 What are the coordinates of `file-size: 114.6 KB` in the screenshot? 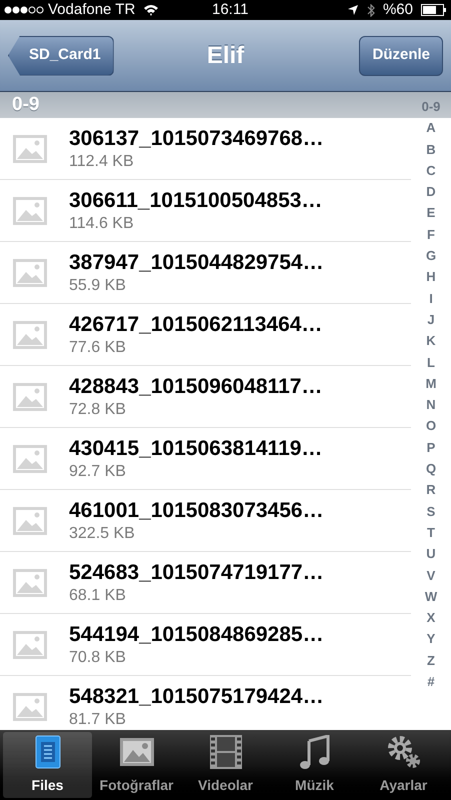 It's located at (102, 224).